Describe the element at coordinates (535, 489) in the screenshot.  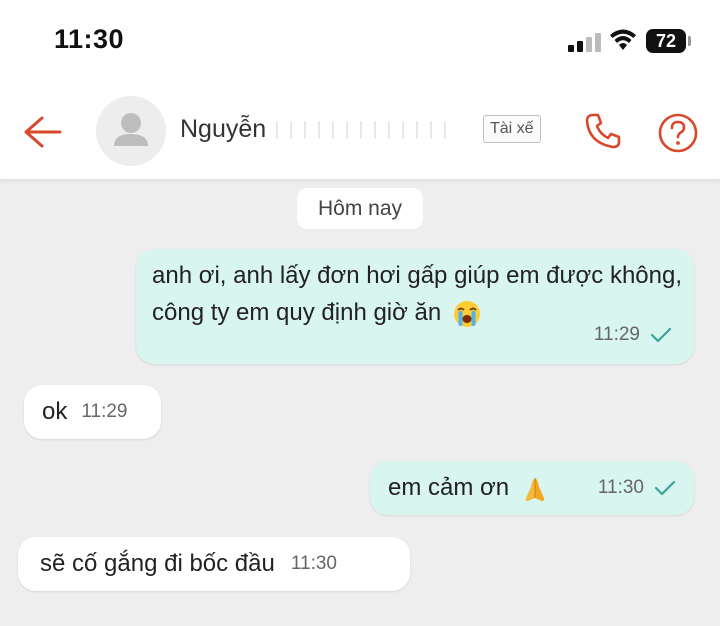
I see `folded-hands-emoji-icon` at that location.